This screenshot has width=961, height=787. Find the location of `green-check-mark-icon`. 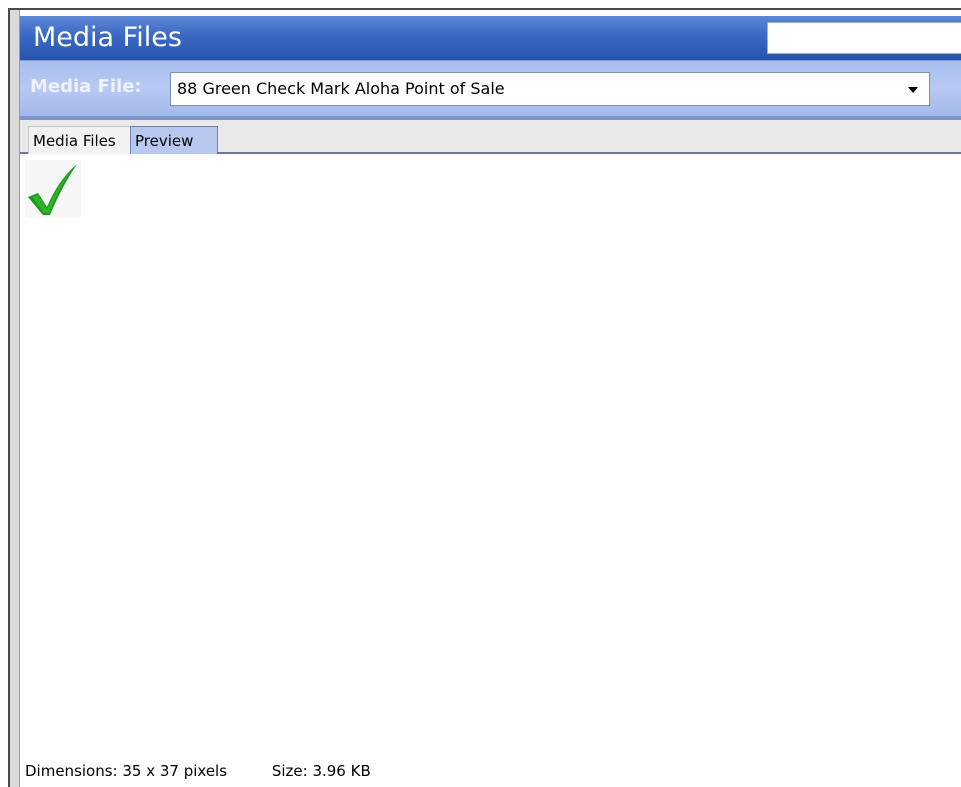

green-check-mark-icon is located at coordinates (52, 189).